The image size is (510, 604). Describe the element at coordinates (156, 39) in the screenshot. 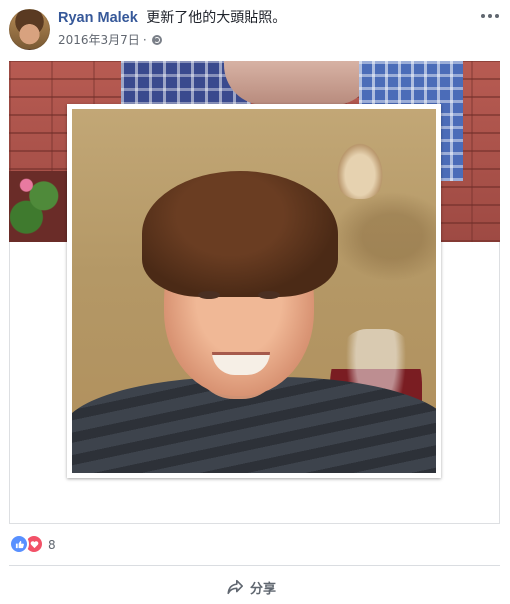

I see `globe-icon` at that location.